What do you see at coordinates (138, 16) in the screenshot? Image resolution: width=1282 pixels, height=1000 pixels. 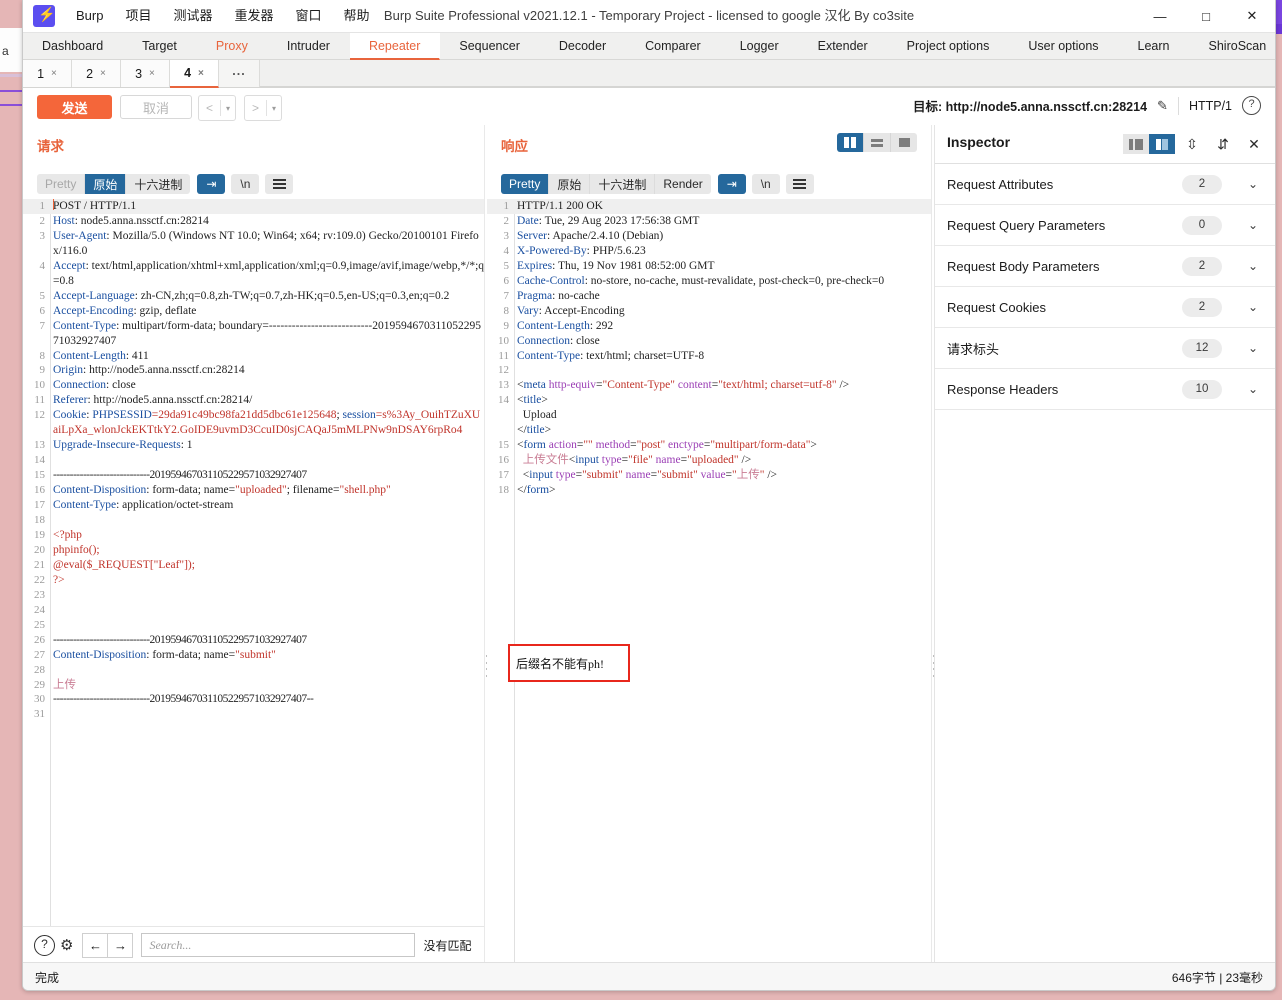 I see `menu-item-project: 项目` at bounding box center [138, 16].